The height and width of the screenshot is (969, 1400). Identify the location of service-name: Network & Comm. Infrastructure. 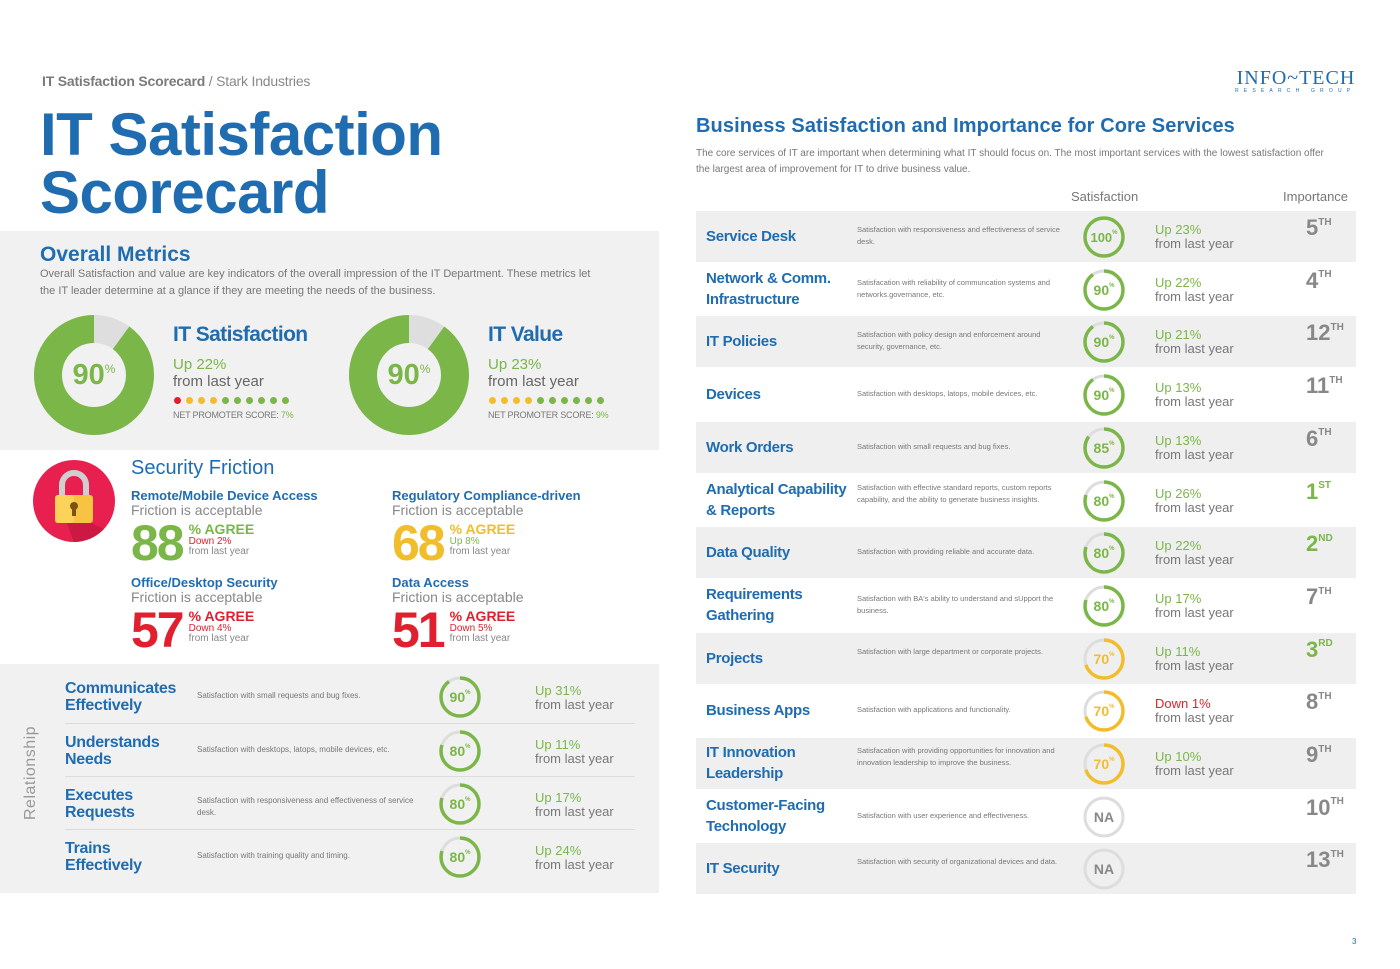
(768, 288).